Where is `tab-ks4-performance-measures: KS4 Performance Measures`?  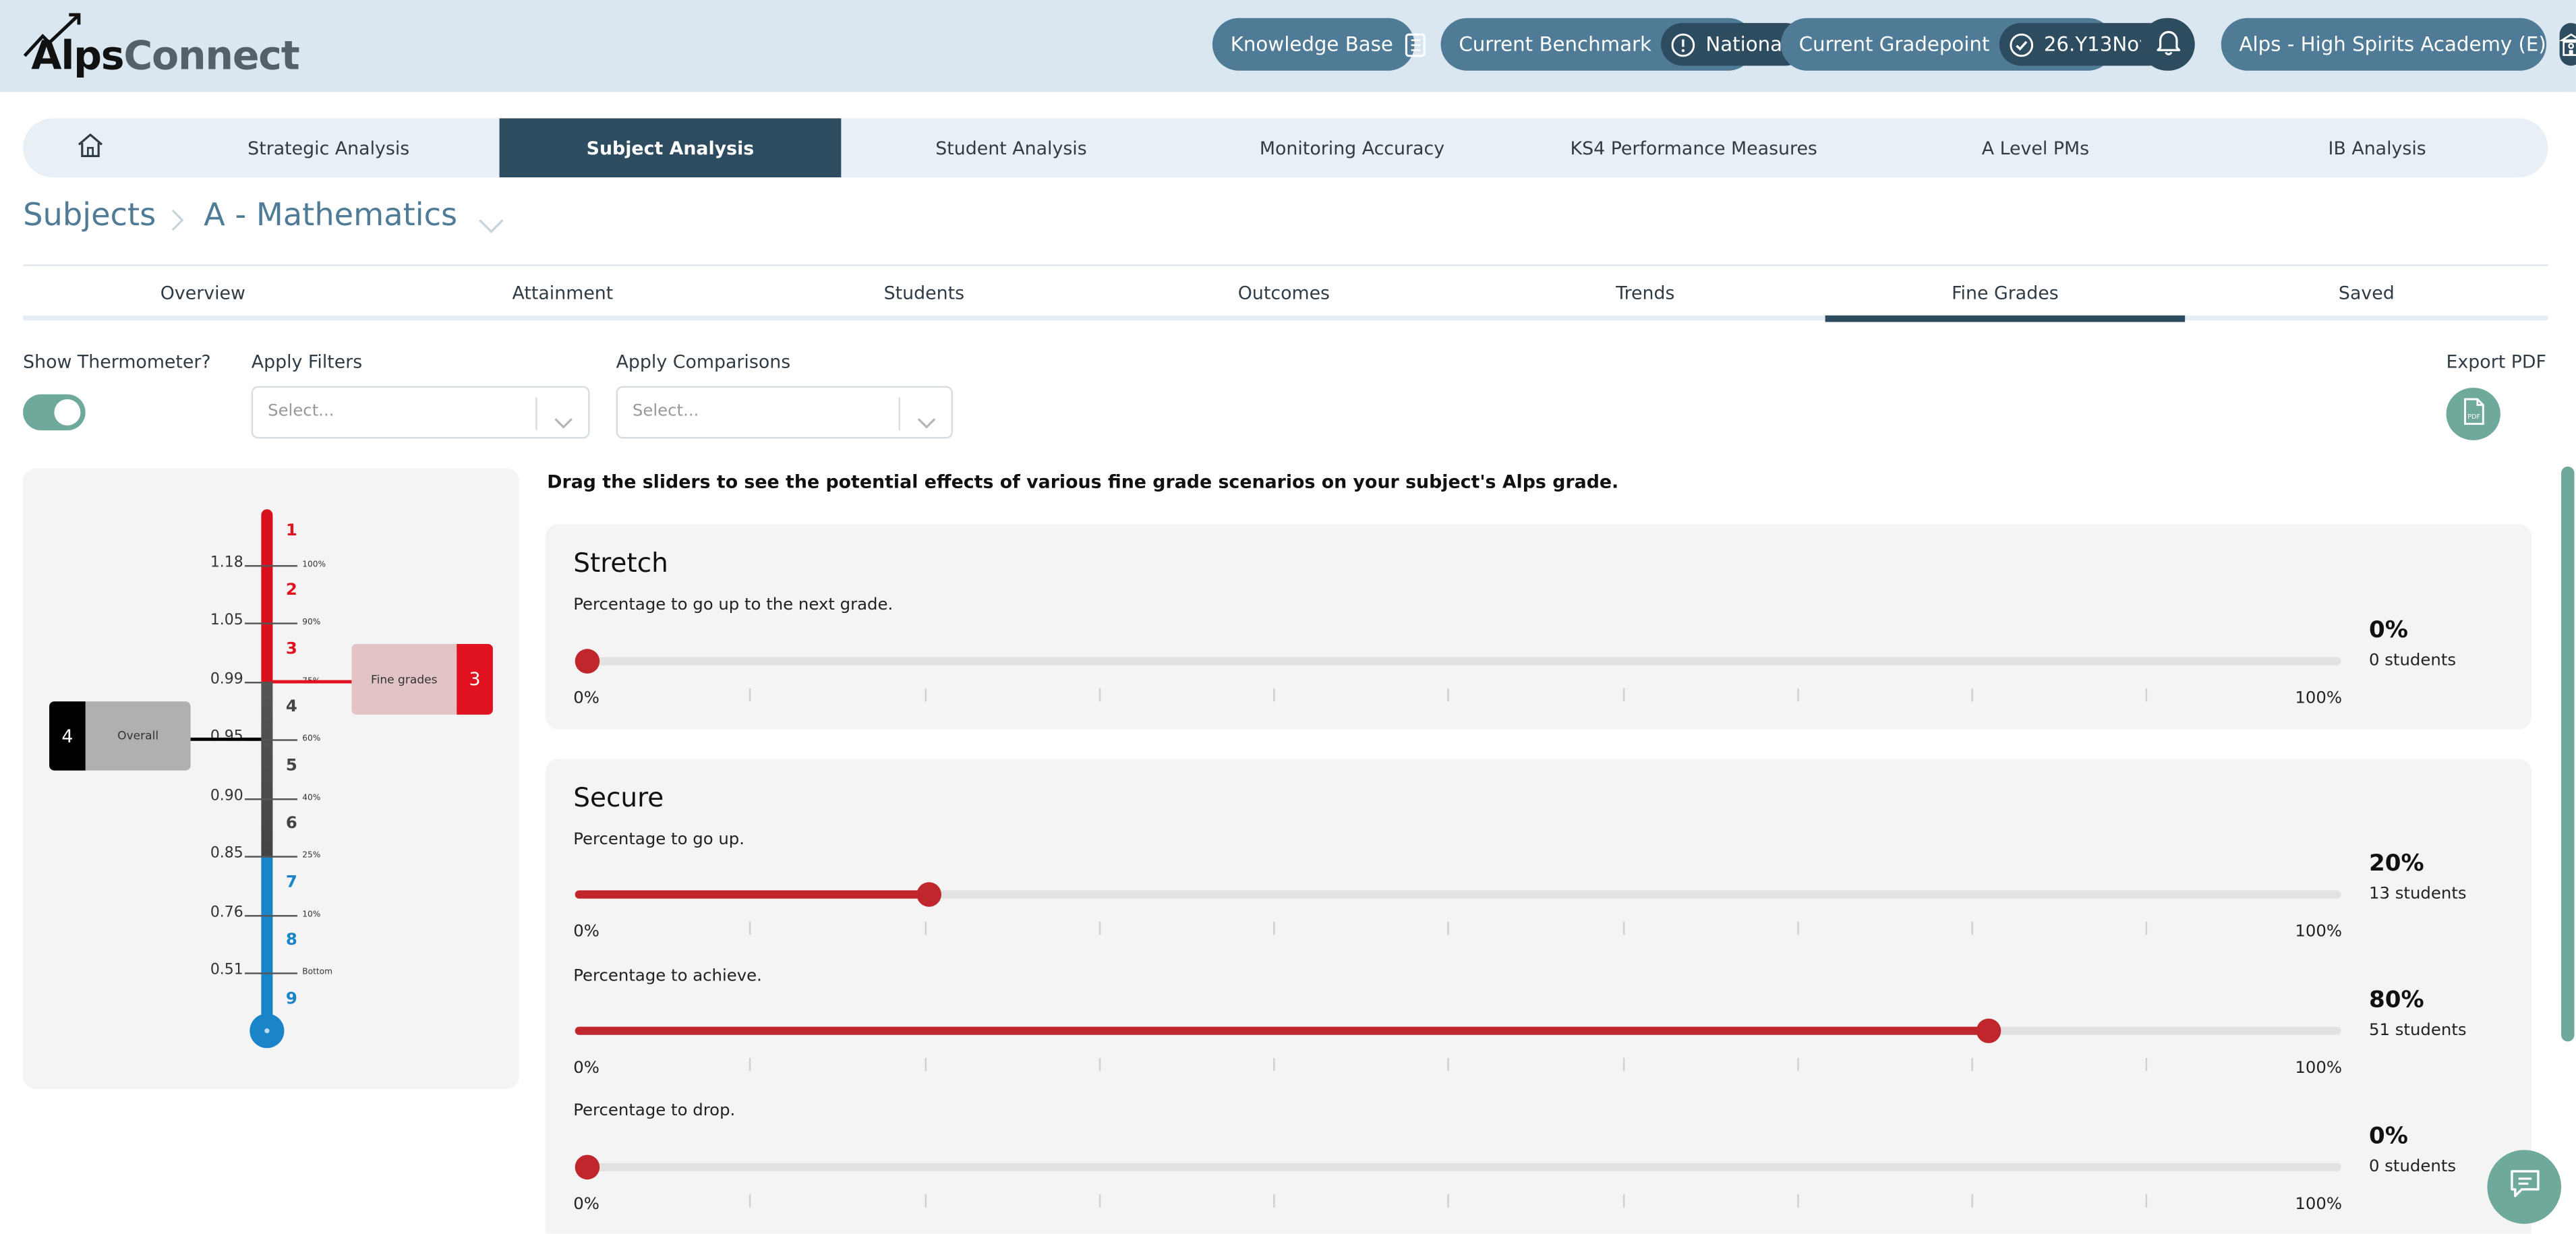 tab-ks4-performance-measures: KS4 Performance Measures is located at coordinates (1694, 147).